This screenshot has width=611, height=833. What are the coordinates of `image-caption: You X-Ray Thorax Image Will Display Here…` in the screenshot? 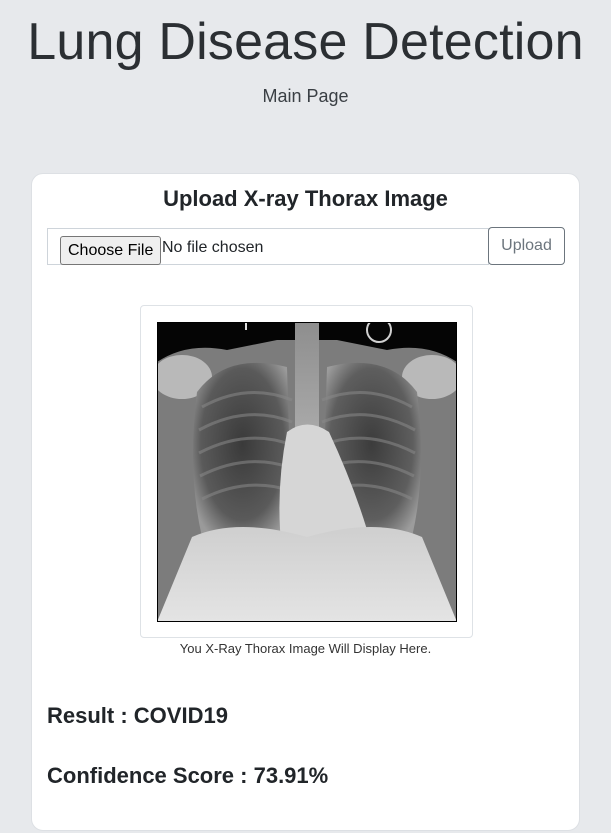 It's located at (305, 648).